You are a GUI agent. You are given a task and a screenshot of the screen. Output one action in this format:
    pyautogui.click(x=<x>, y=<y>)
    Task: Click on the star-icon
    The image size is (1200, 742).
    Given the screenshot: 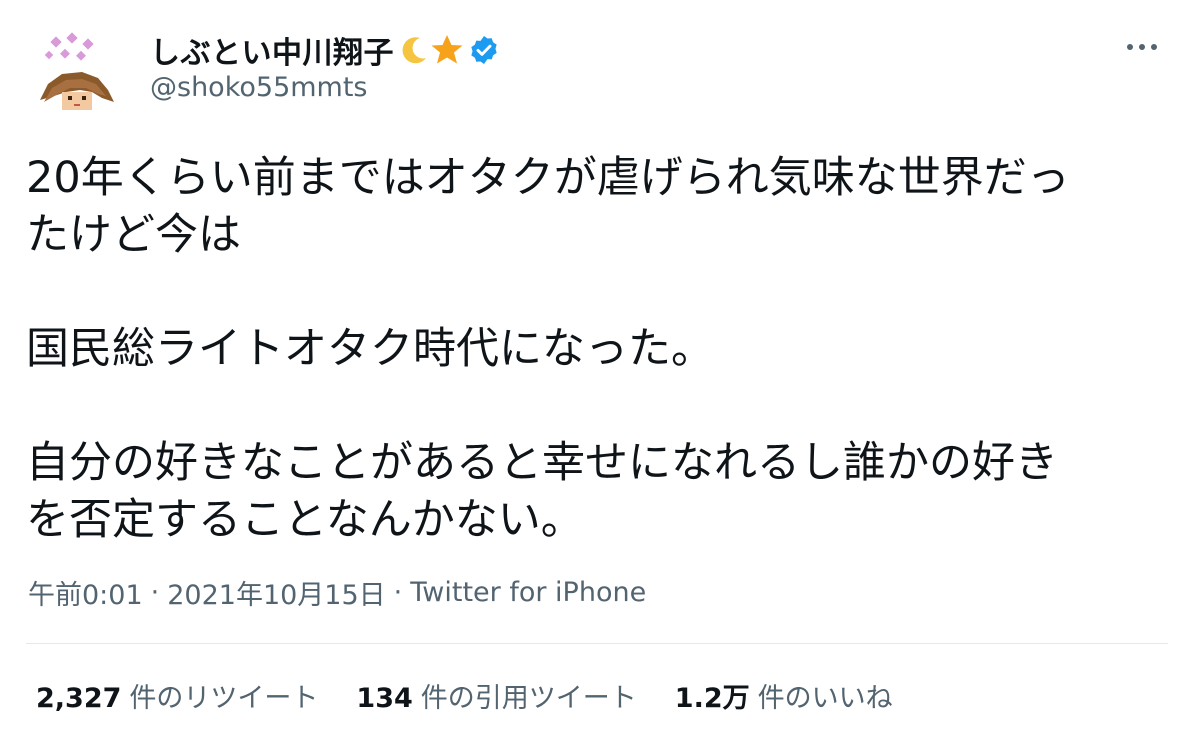 What is the action you would take?
    pyautogui.click(x=447, y=50)
    